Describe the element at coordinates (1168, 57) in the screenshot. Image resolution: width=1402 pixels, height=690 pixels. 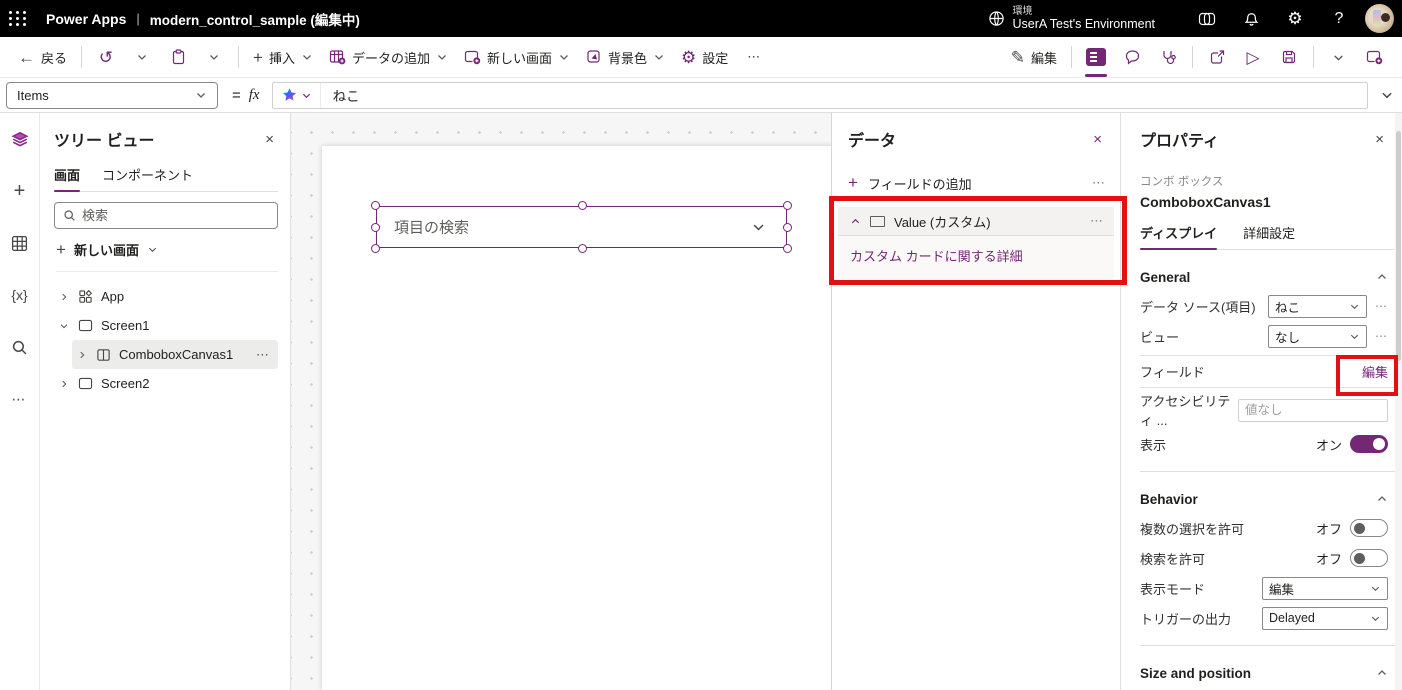
I see `app-checker-button` at that location.